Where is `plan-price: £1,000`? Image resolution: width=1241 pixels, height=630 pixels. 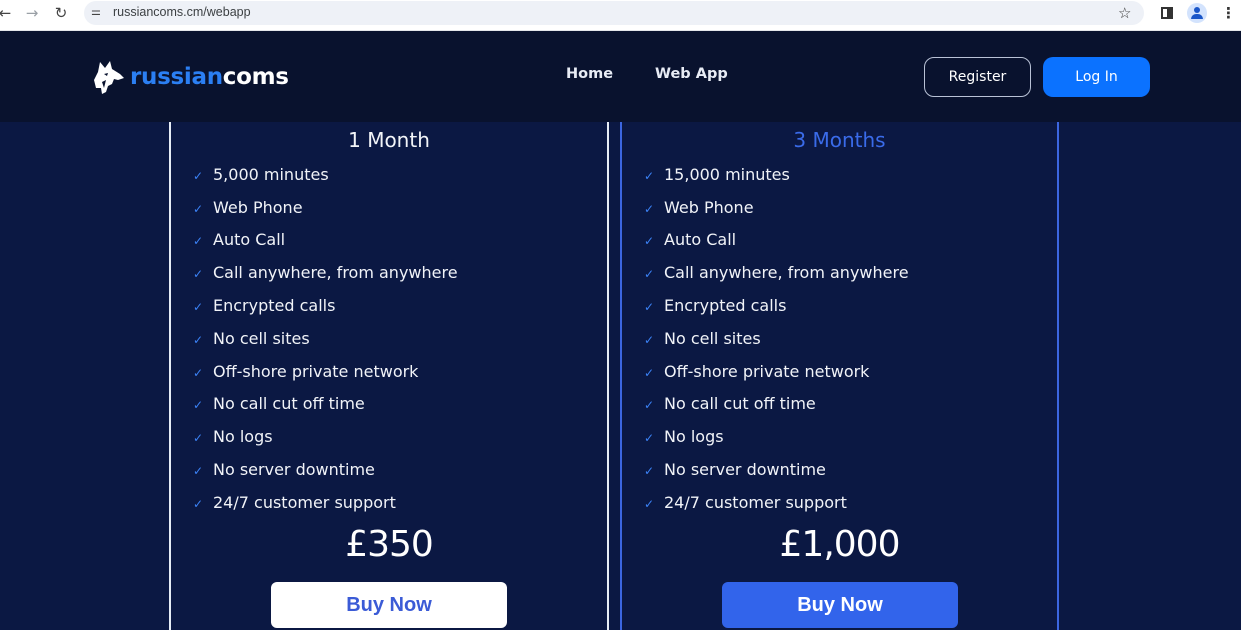 plan-price: £1,000 is located at coordinates (840, 544).